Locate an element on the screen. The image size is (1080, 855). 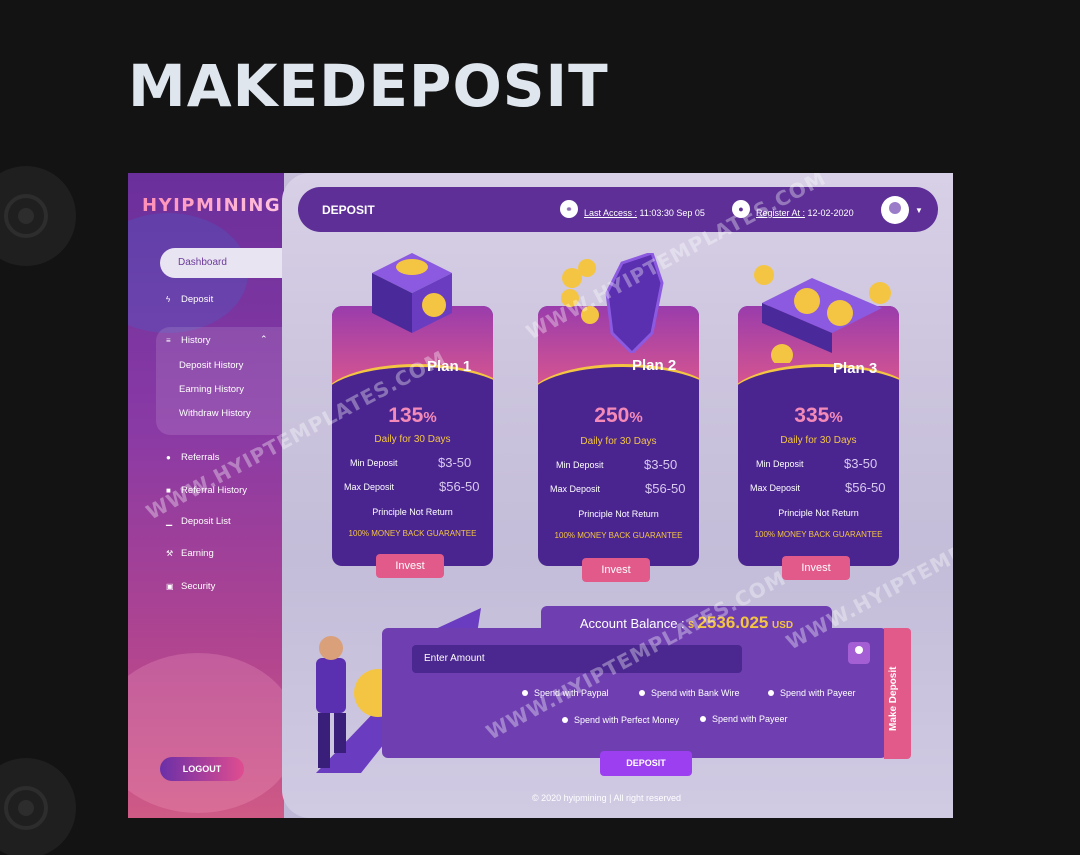
option-label: Spend with Bank Wire is located at coordinates (695, 693).